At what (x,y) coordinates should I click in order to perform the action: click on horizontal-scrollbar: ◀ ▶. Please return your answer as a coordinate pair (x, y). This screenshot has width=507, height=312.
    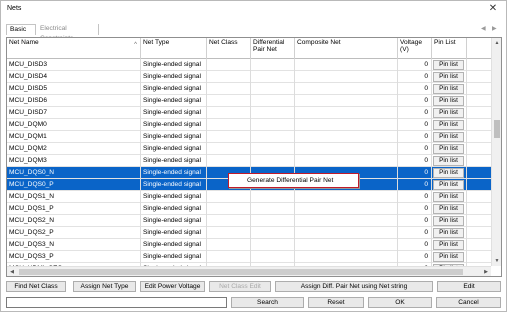
    Looking at the image, I should click on (249, 271).